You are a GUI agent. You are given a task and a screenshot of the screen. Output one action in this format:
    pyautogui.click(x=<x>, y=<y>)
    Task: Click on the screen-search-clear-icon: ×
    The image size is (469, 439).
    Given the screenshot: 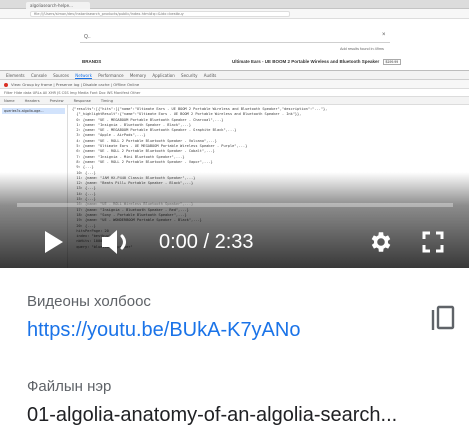 What is the action you would take?
    pyautogui.click(x=384, y=35)
    